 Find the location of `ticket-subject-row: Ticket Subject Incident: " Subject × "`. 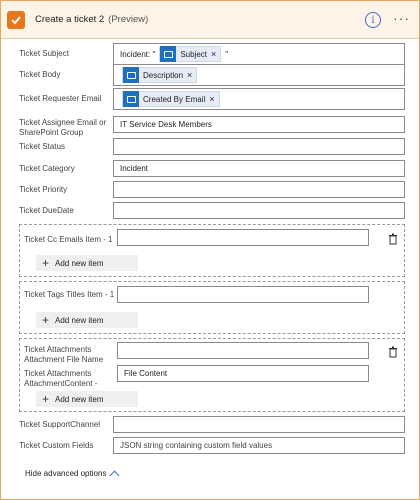

ticket-subject-row: Ticket Subject Incident: " Subject × " is located at coordinates (214, 54).